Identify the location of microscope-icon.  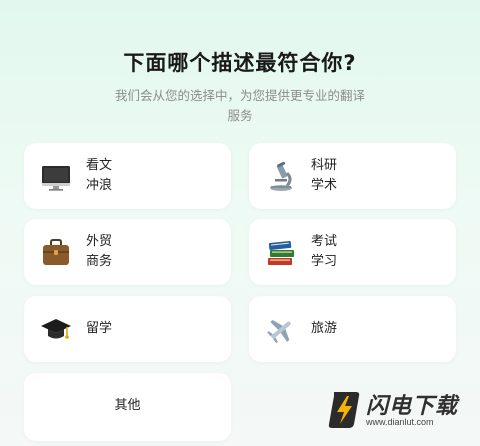
(281, 176).